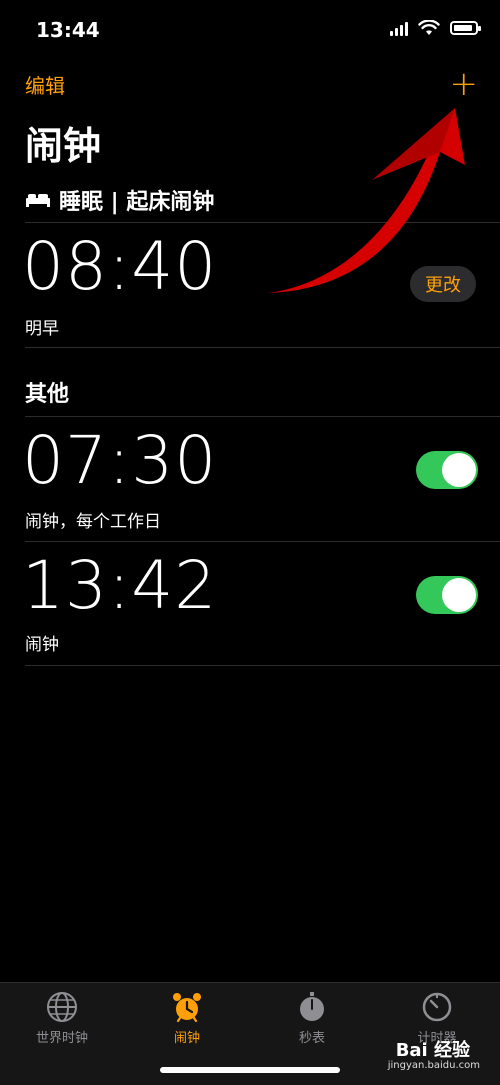  What do you see at coordinates (45, 84) in the screenshot?
I see `edit-button: 编辑` at bounding box center [45, 84].